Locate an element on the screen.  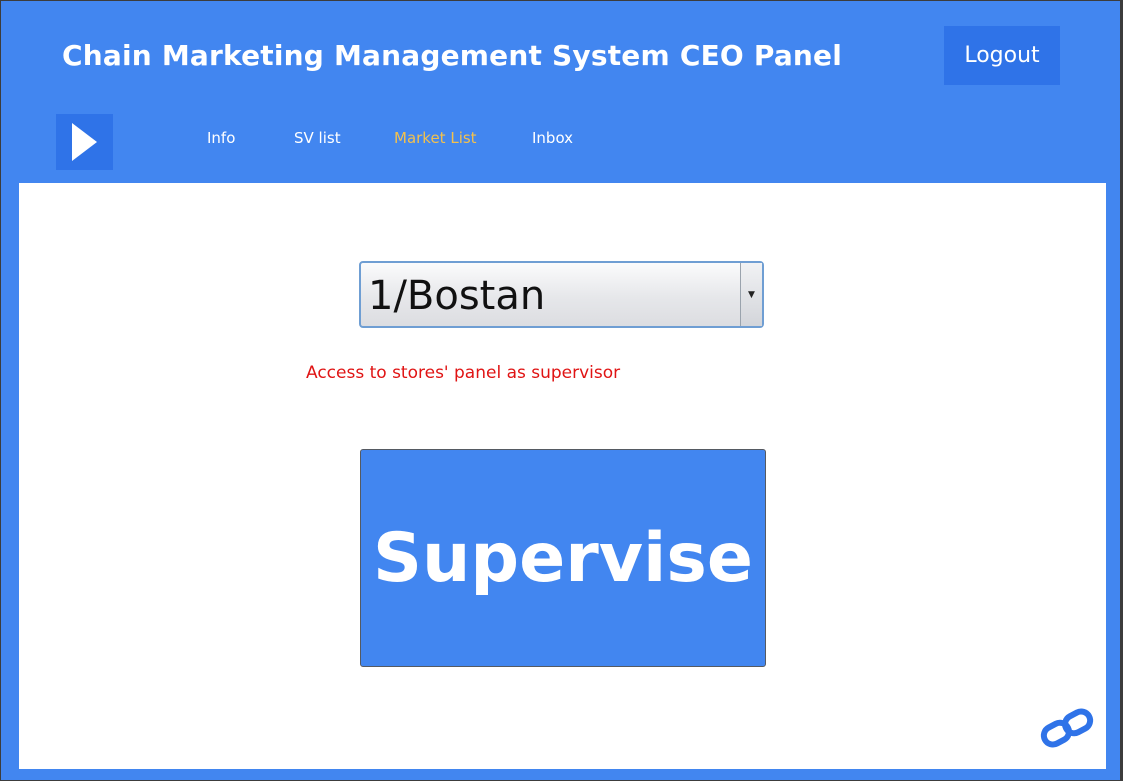
nav-item-market-list: Market List is located at coordinates (435, 138).